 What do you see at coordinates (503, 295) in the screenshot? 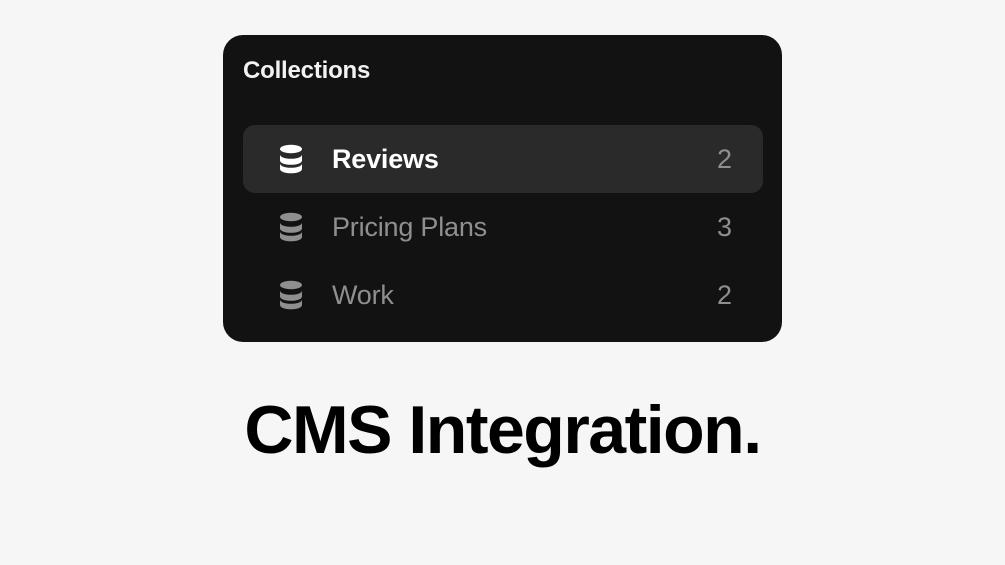
I see `collection-item-work: Work 2` at bounding box center [503, 295].